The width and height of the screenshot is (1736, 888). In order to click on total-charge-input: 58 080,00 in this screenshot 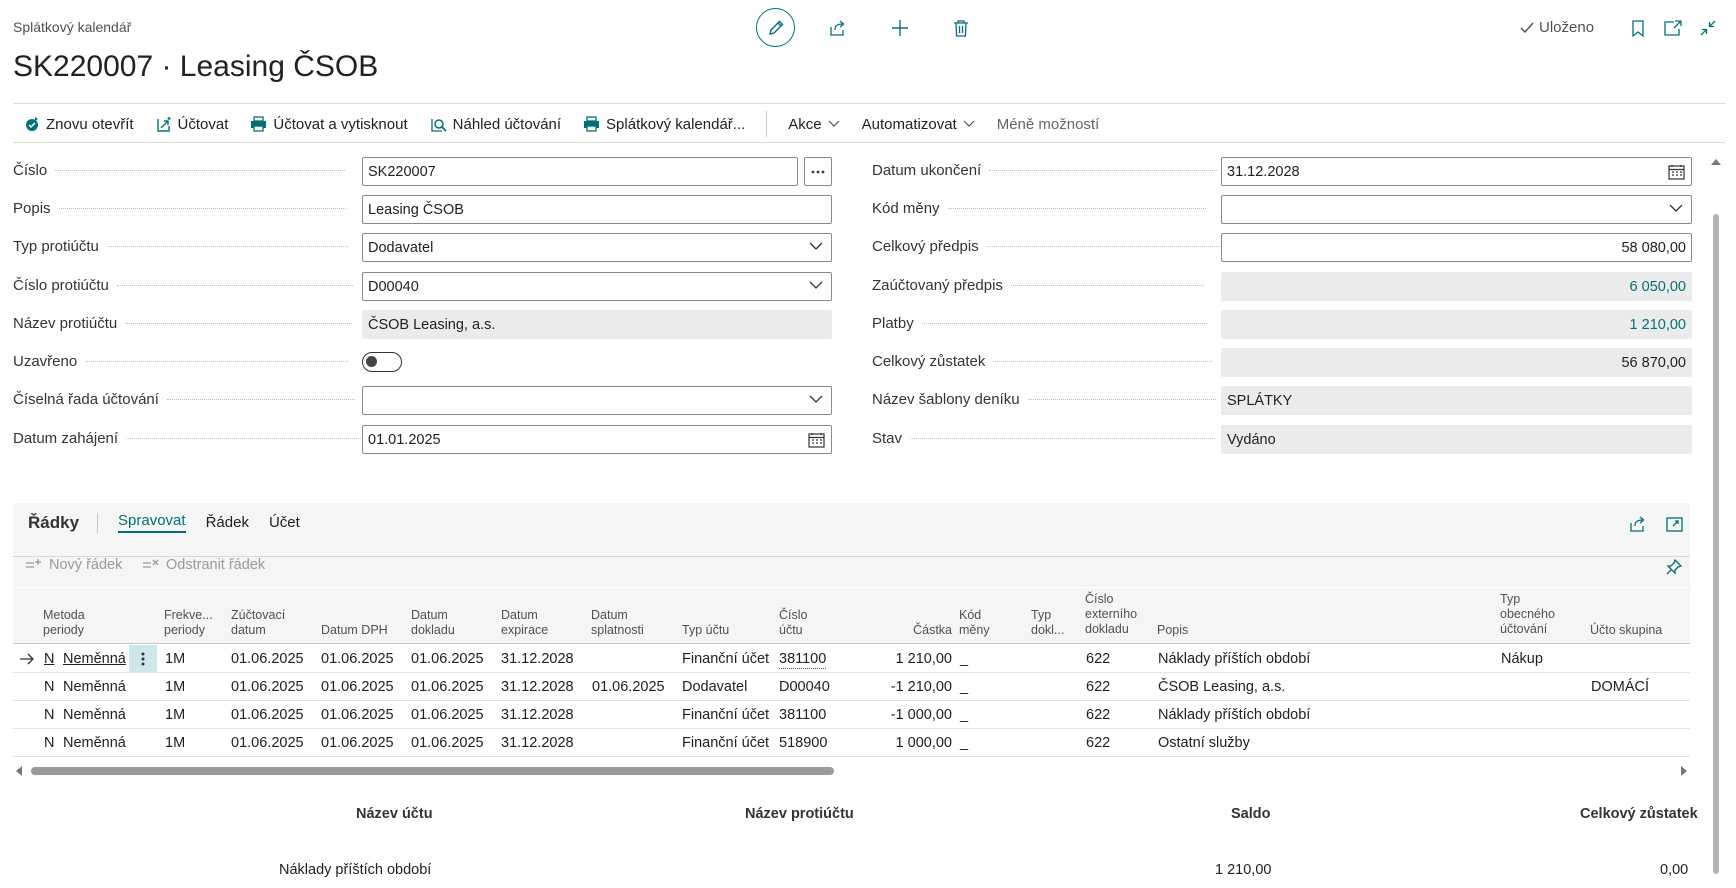, I will do `click(1456, 247)`.